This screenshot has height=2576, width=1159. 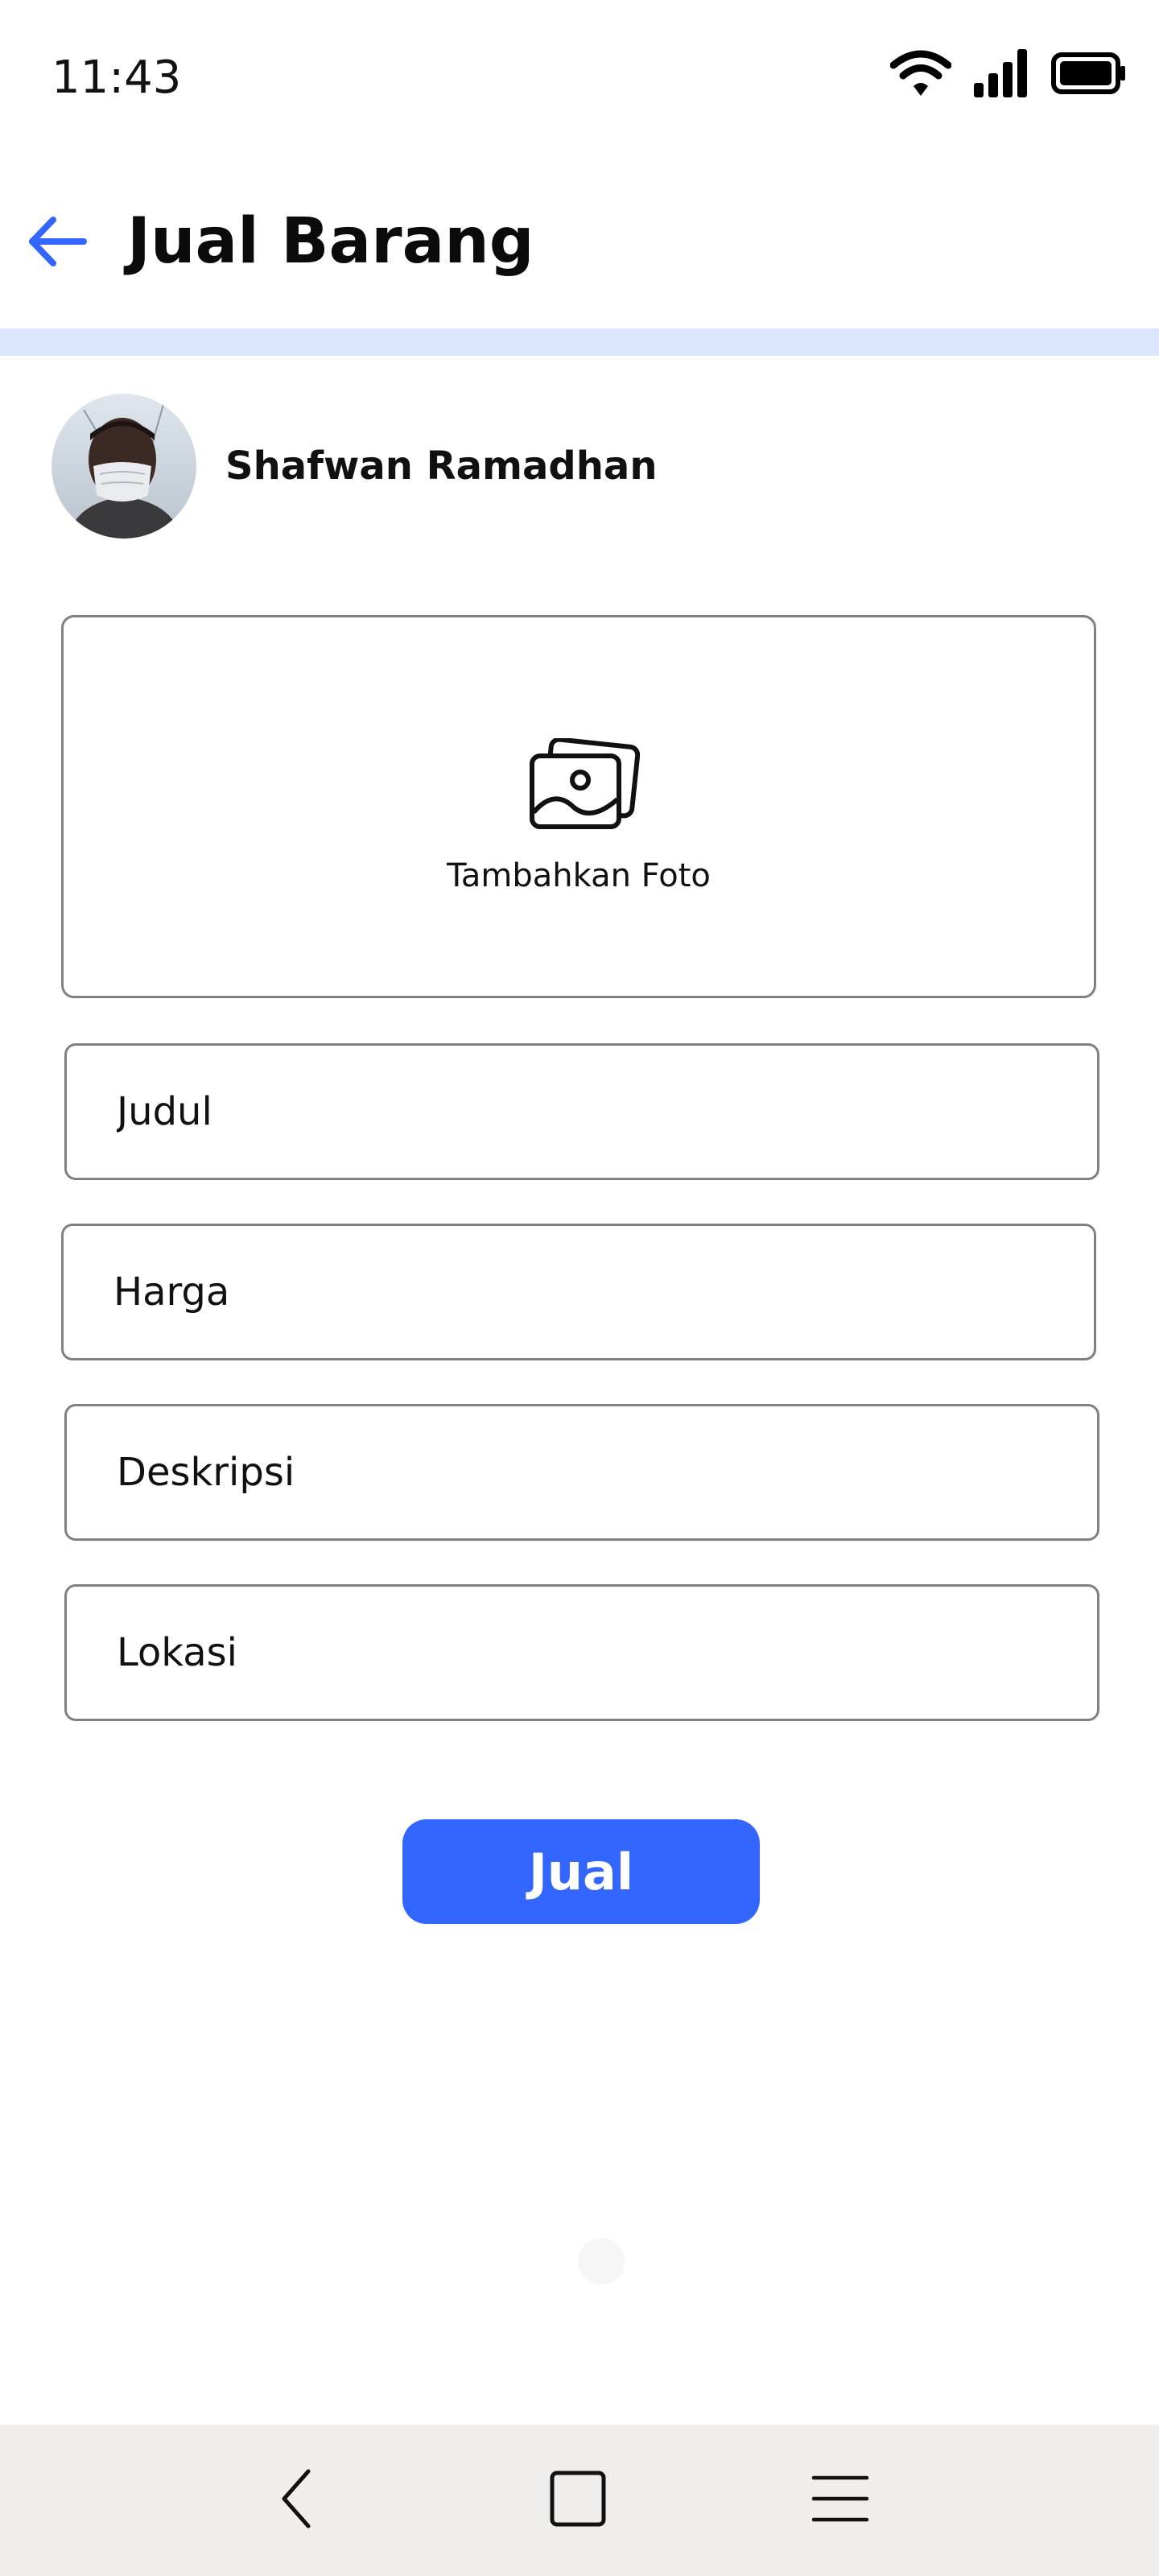 I want to click on signal-icon, so click(x=1001, y=74).